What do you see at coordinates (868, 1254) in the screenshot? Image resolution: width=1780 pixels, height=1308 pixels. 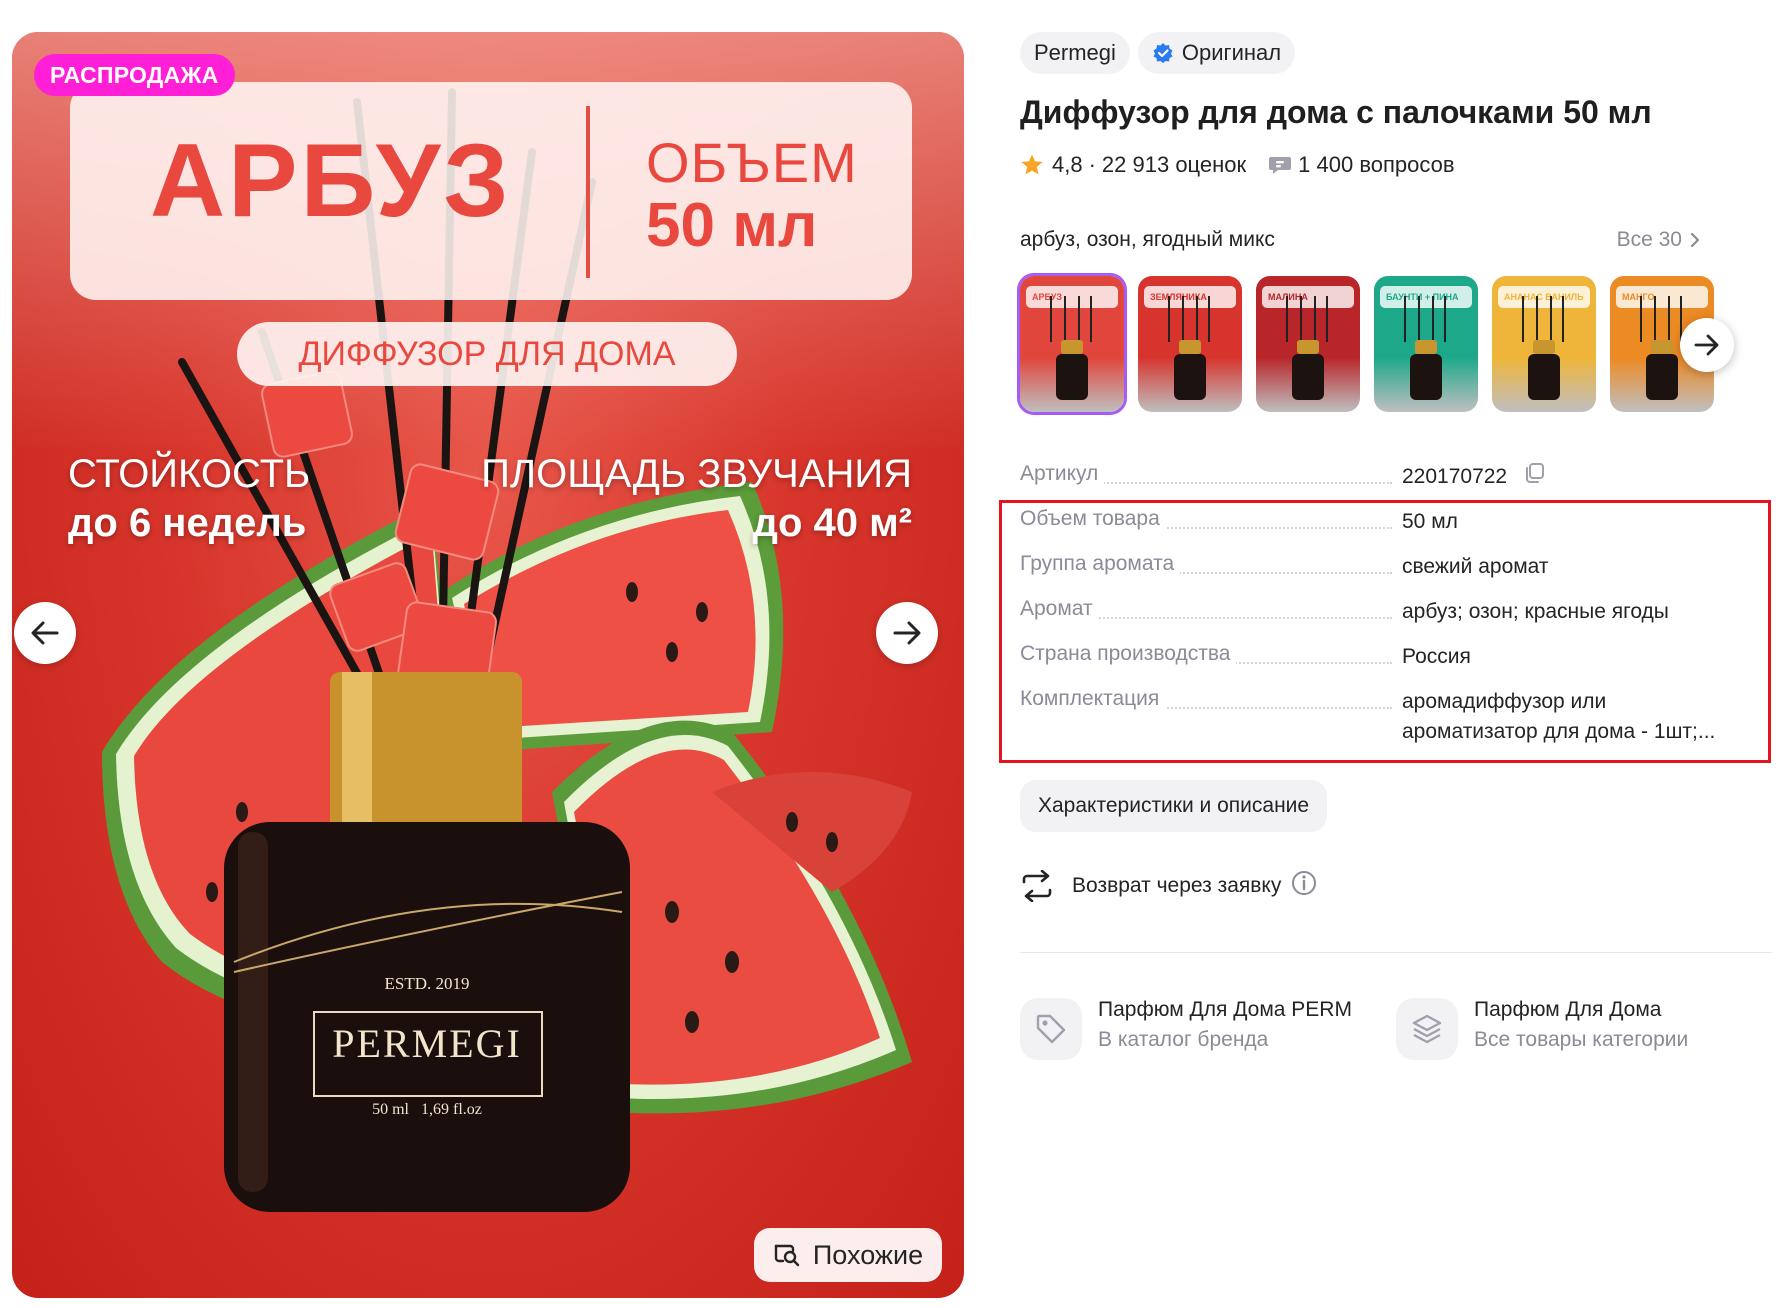 I see `similar-button-label: Похожие` at bounding box center [868, 1254].